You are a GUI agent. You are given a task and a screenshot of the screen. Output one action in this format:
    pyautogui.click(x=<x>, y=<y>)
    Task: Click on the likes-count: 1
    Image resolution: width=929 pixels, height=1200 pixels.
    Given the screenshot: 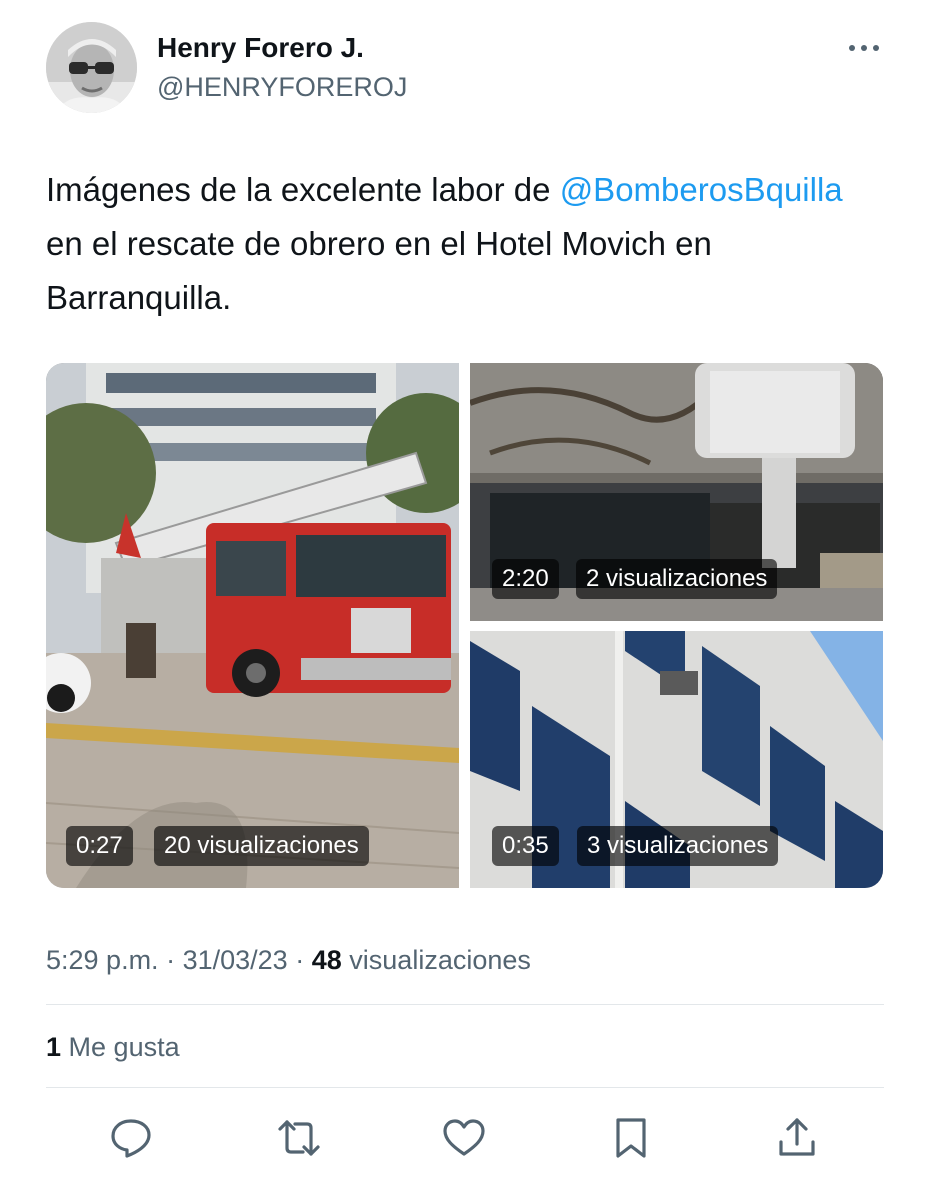 What is the action you would take?
    pyautogui.click(x=54, y=1047)
    